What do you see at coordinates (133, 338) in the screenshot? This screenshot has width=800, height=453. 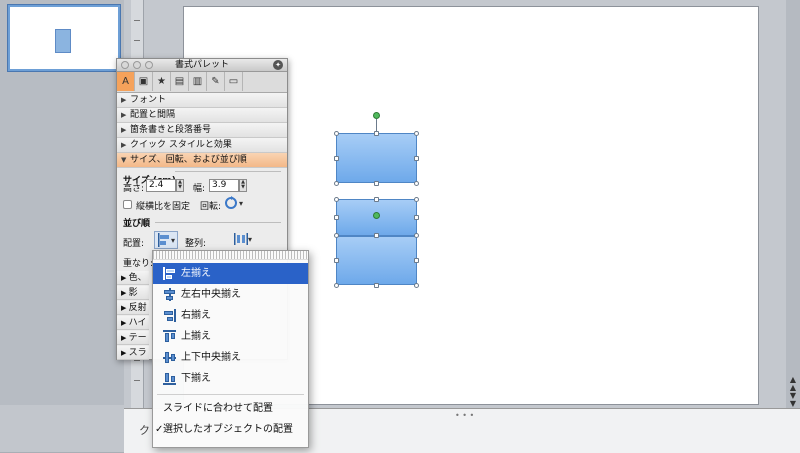 I see `section-theme-collapsed: ▶ テー` at bounding box center [133, 338].